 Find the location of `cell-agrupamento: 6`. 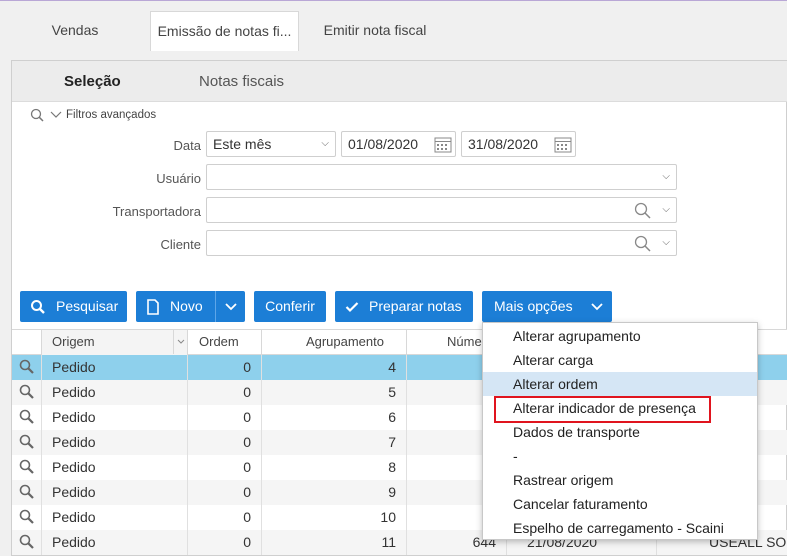

cell-agrupamento: 6 is located at coordinates (334, 417).